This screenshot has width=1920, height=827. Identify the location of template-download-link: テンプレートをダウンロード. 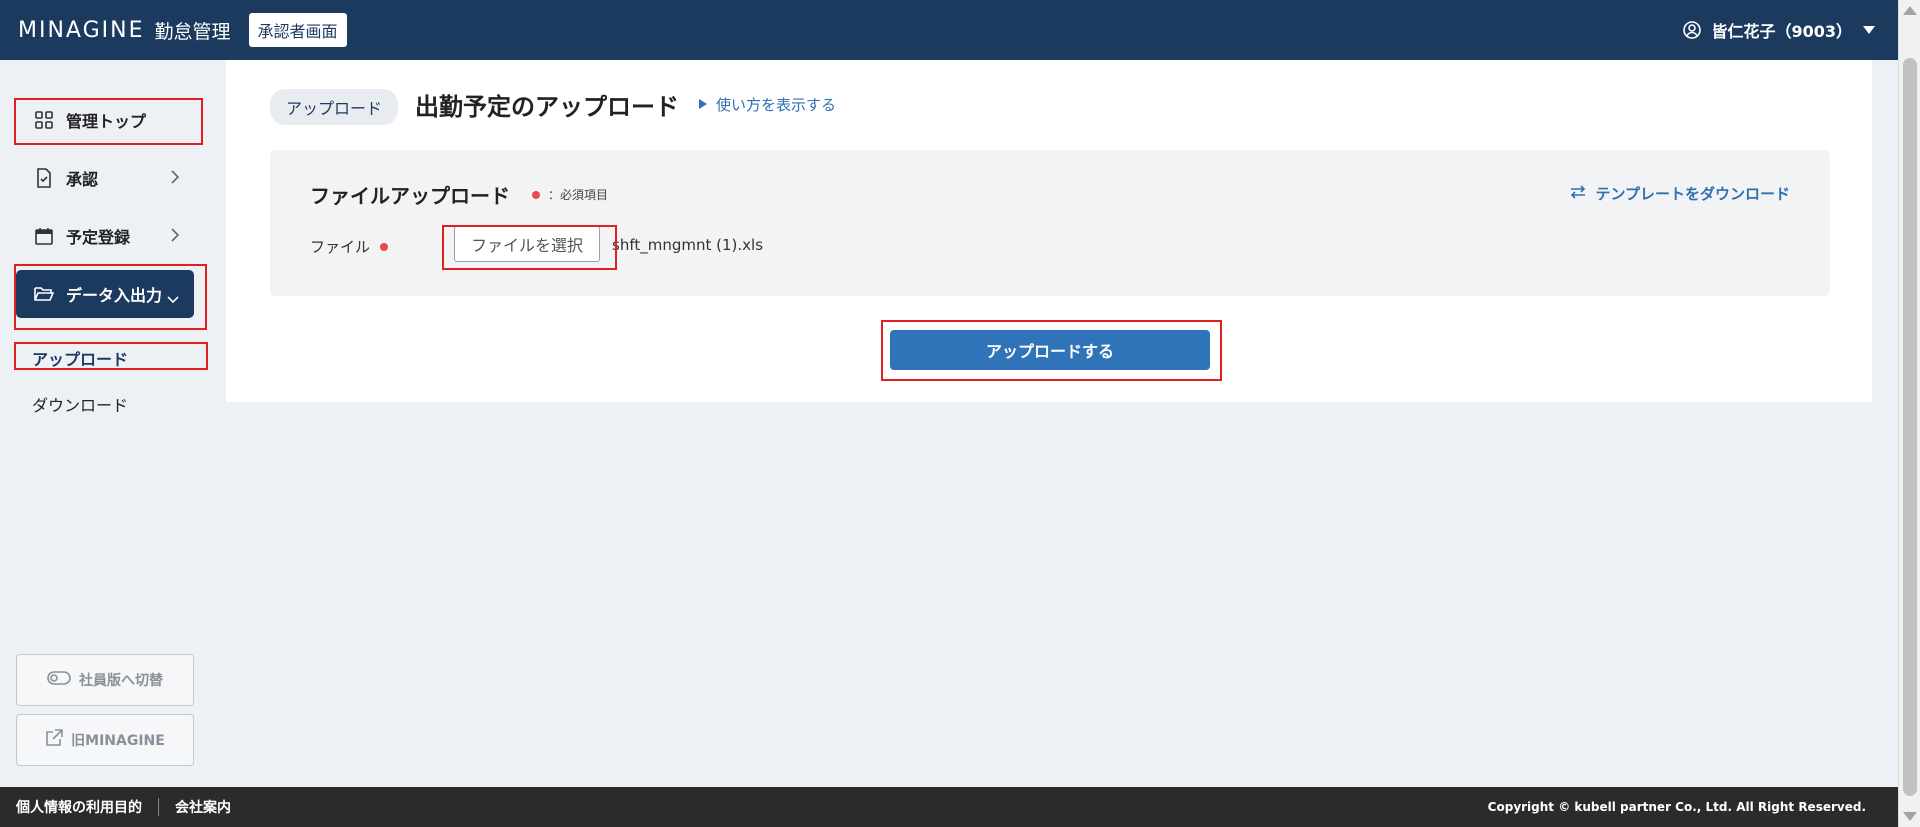
(1679, 193).